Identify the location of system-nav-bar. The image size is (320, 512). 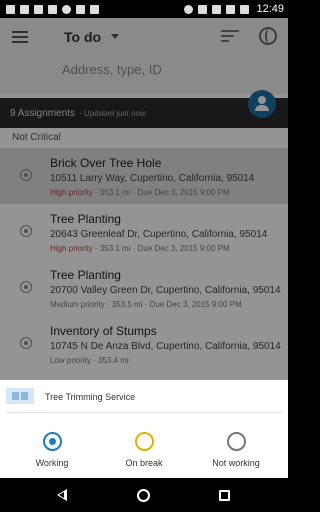
(144, 495).